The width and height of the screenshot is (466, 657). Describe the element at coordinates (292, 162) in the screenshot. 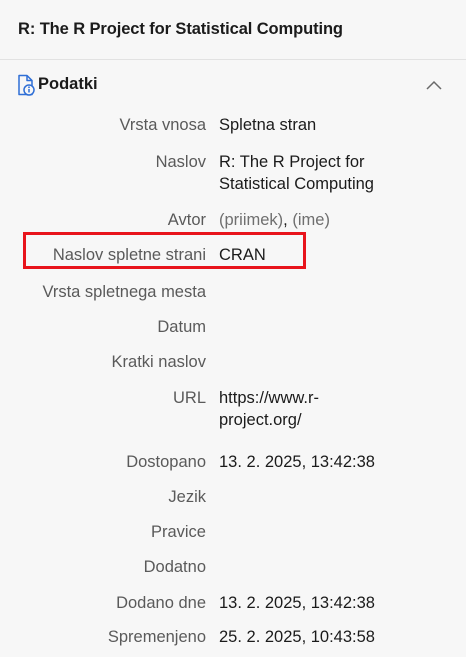

I see `title-value-line1: R: The R Project for` at that location.